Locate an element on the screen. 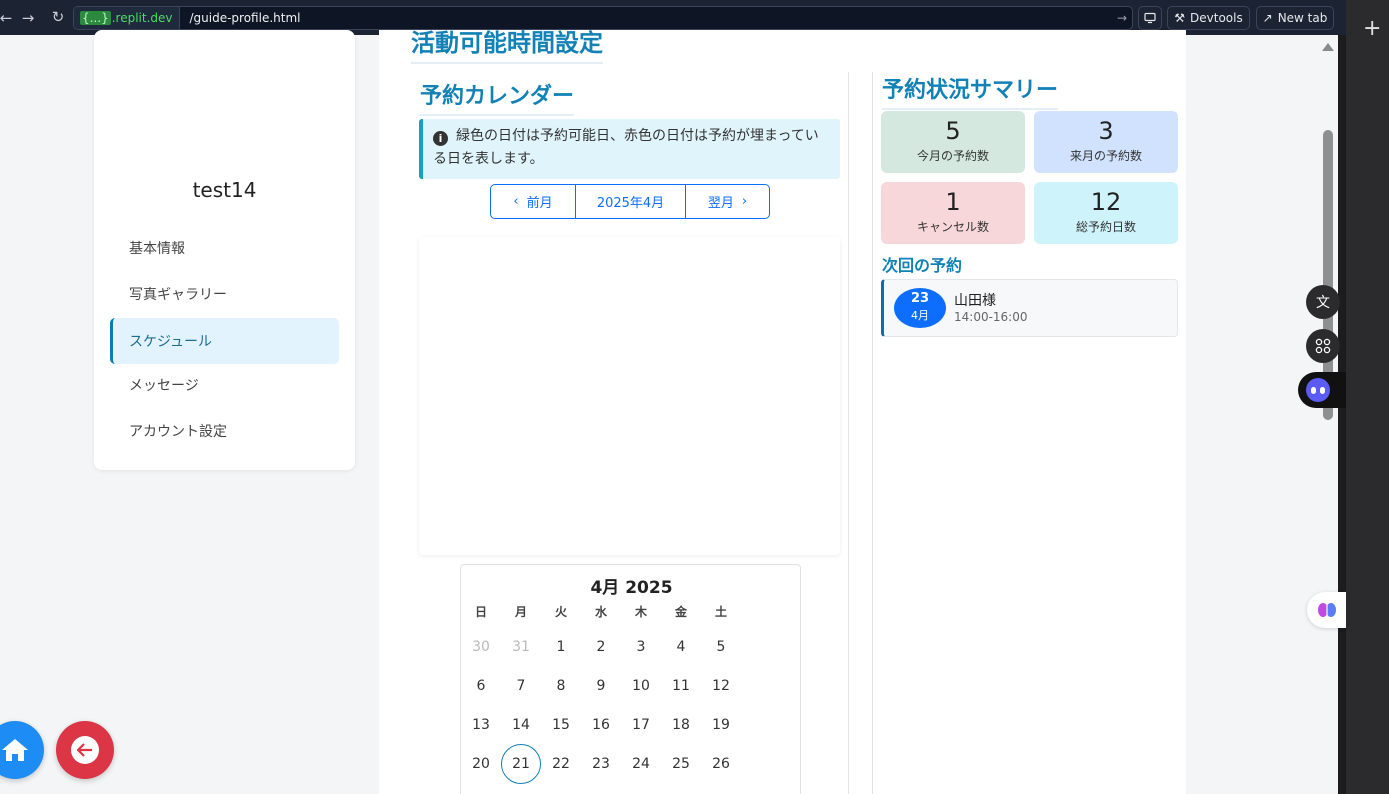 This screenshot has width=1389, height=794. prev-month-button: ‹ 前月 is located at coordinates (533, 201).